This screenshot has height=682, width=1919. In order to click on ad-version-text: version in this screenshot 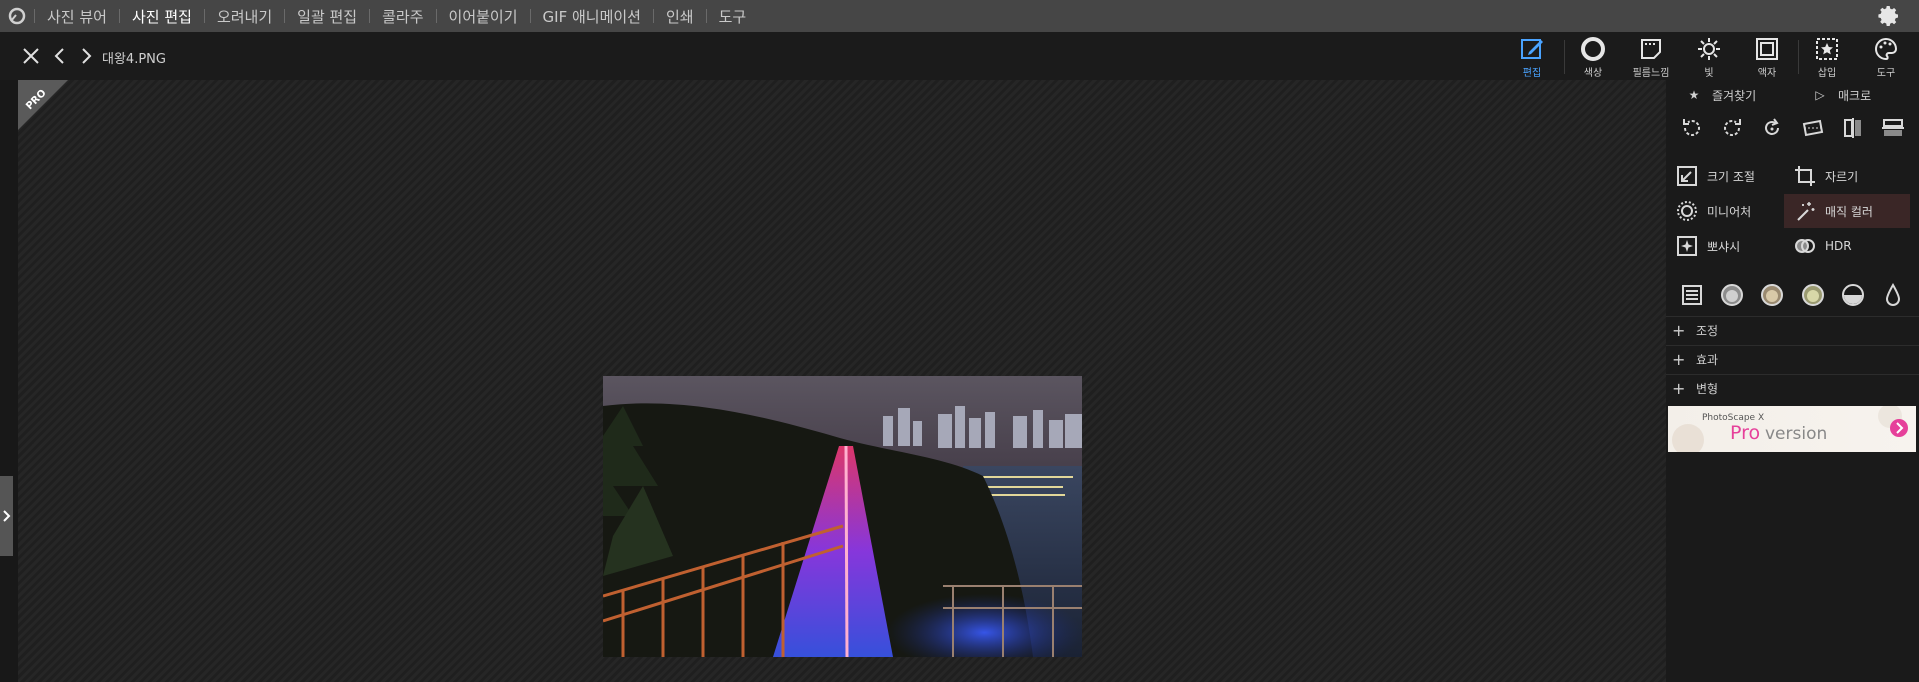, I will do `click(1796, 434)`.